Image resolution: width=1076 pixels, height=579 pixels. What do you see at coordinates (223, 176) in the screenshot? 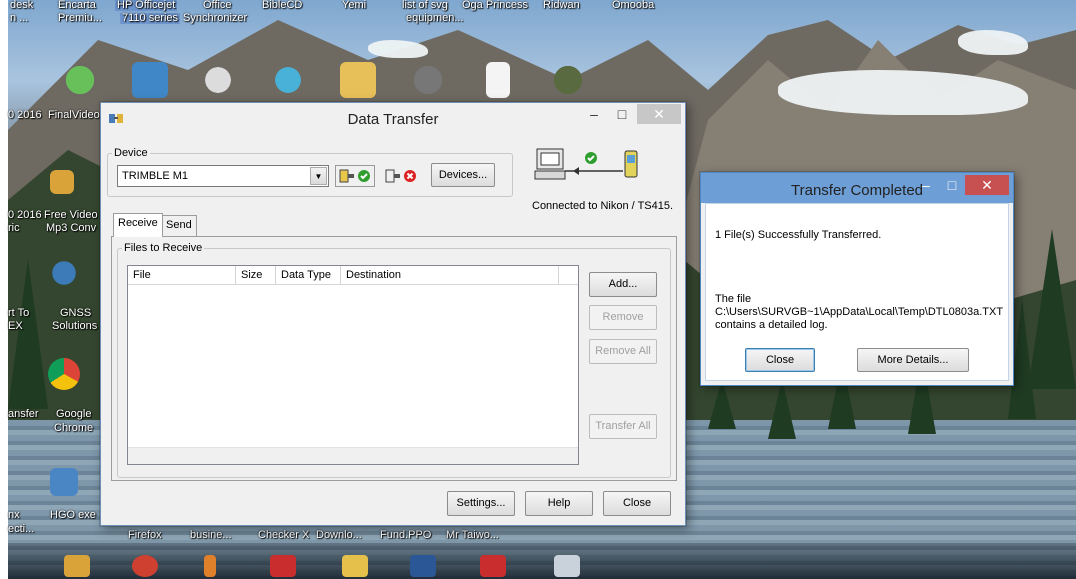
I see `device-select: TRIMBLE M1 ▼` at bounding box center [223, 176].